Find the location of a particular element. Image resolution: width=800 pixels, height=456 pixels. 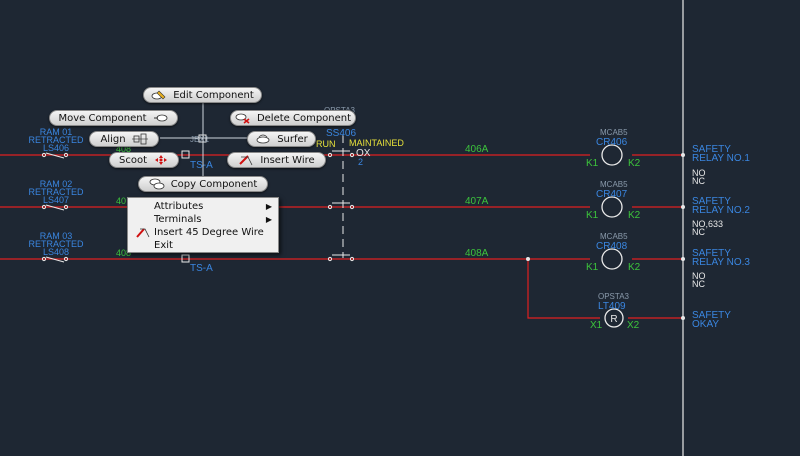

delete-component-icon is located at coordinates (243, 118).